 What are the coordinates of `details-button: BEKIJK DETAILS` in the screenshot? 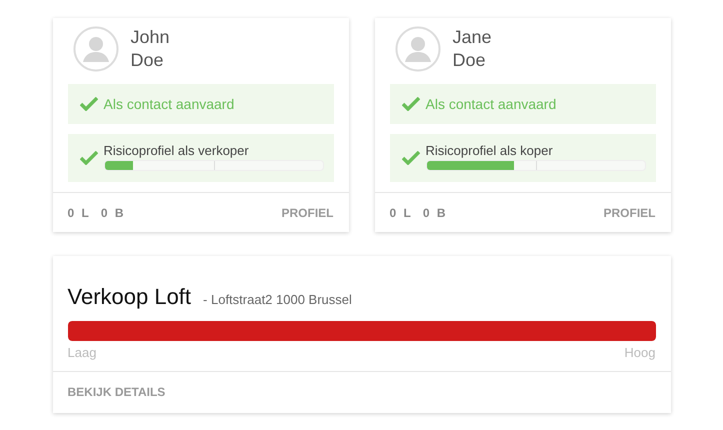 It's located at (117, 392).